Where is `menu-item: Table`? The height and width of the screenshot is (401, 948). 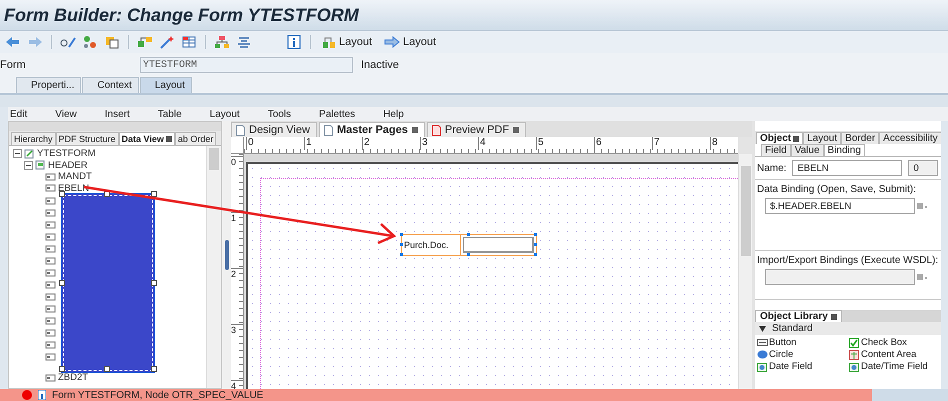 menu-item: Table is located at coordinates (170, 114).